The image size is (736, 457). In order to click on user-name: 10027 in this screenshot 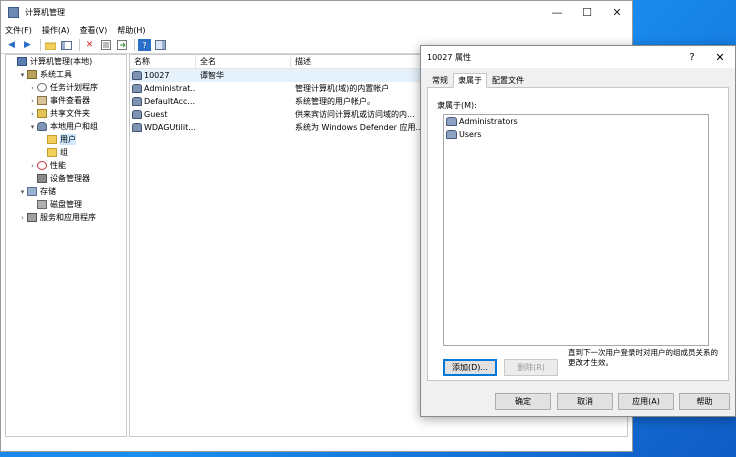, I will do `click(157, 75)`.